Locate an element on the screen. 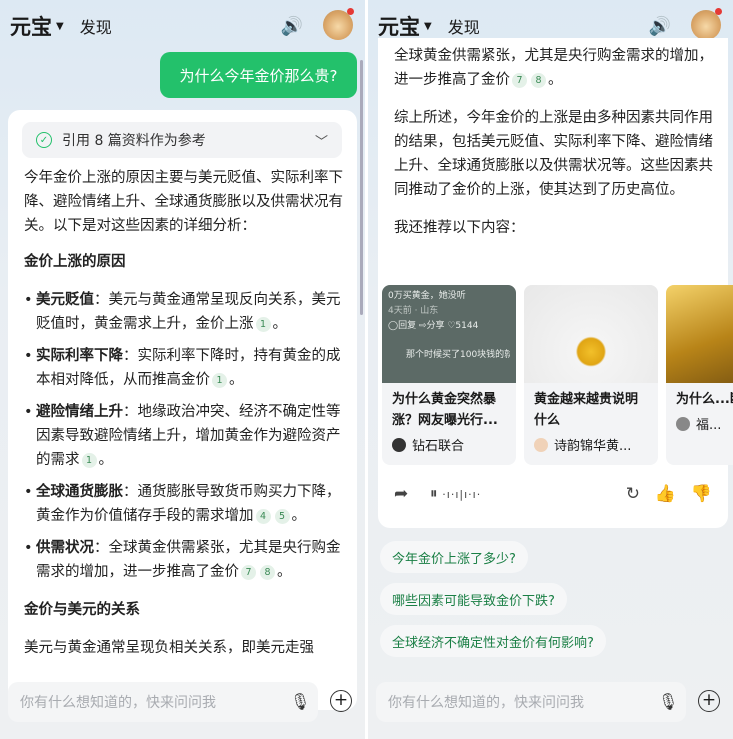  answer-text: 全球黄金供需紧张，尤其是央行购金需求的增加，进一步推高了金价 7 8。 is located at coordinates (553, 68).